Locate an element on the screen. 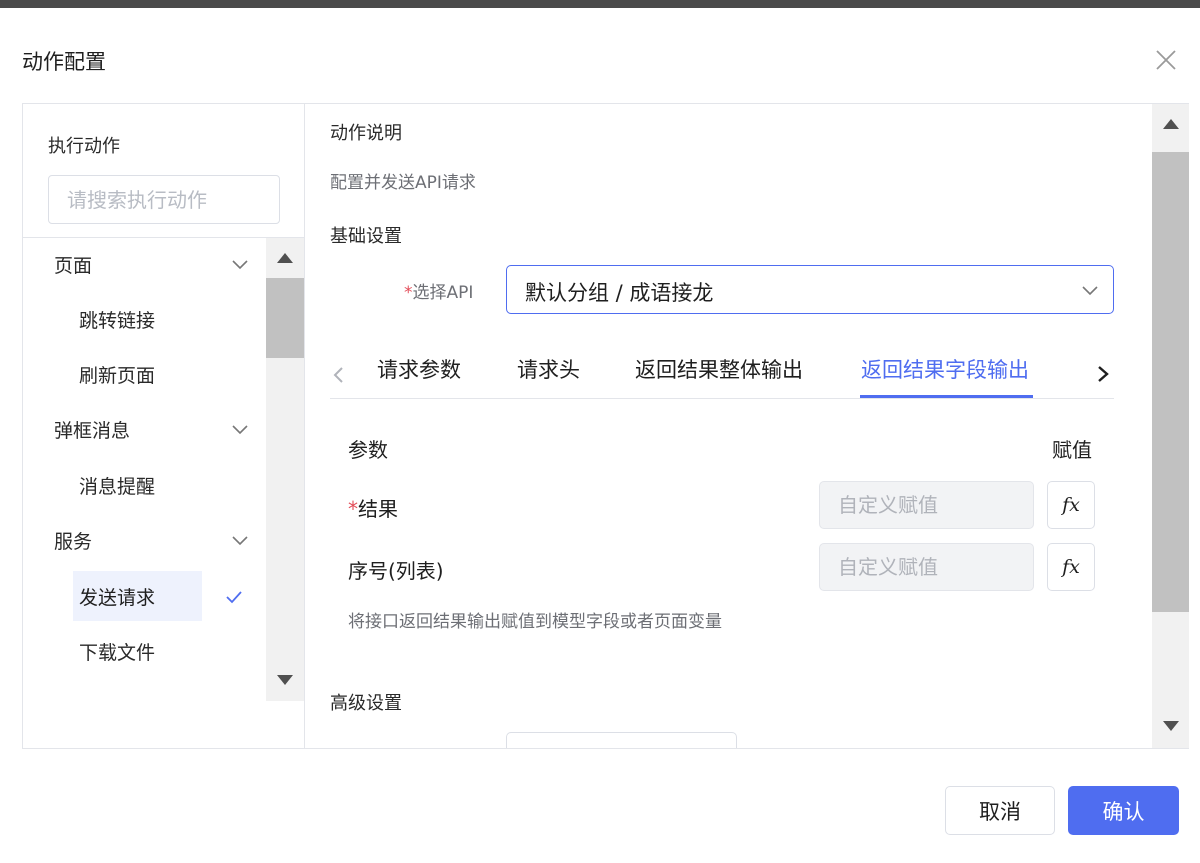  api-select-value: 默认分组 / 成语接龙 is located at coordinates (619, 293).